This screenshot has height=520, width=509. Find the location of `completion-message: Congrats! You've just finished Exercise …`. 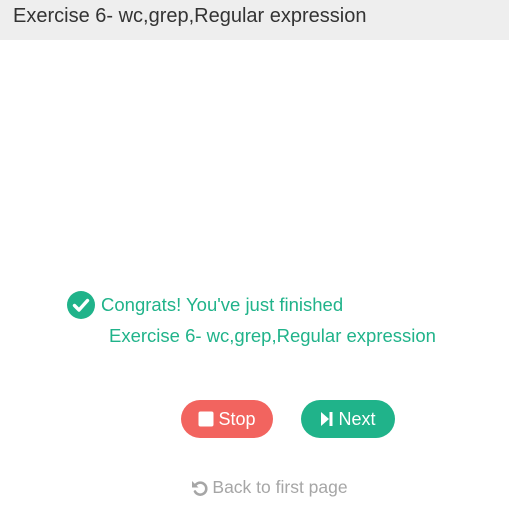

completion-message: Congrats! You've just finished Exercise … is located at coordinates (254, 320).